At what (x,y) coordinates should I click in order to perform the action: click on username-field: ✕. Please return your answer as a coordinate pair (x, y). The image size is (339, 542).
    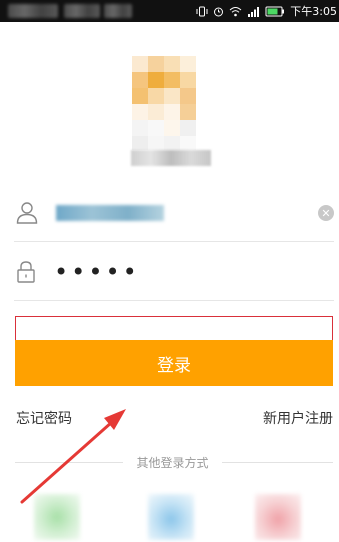
    Looking at the image, I should click on (174, 213).